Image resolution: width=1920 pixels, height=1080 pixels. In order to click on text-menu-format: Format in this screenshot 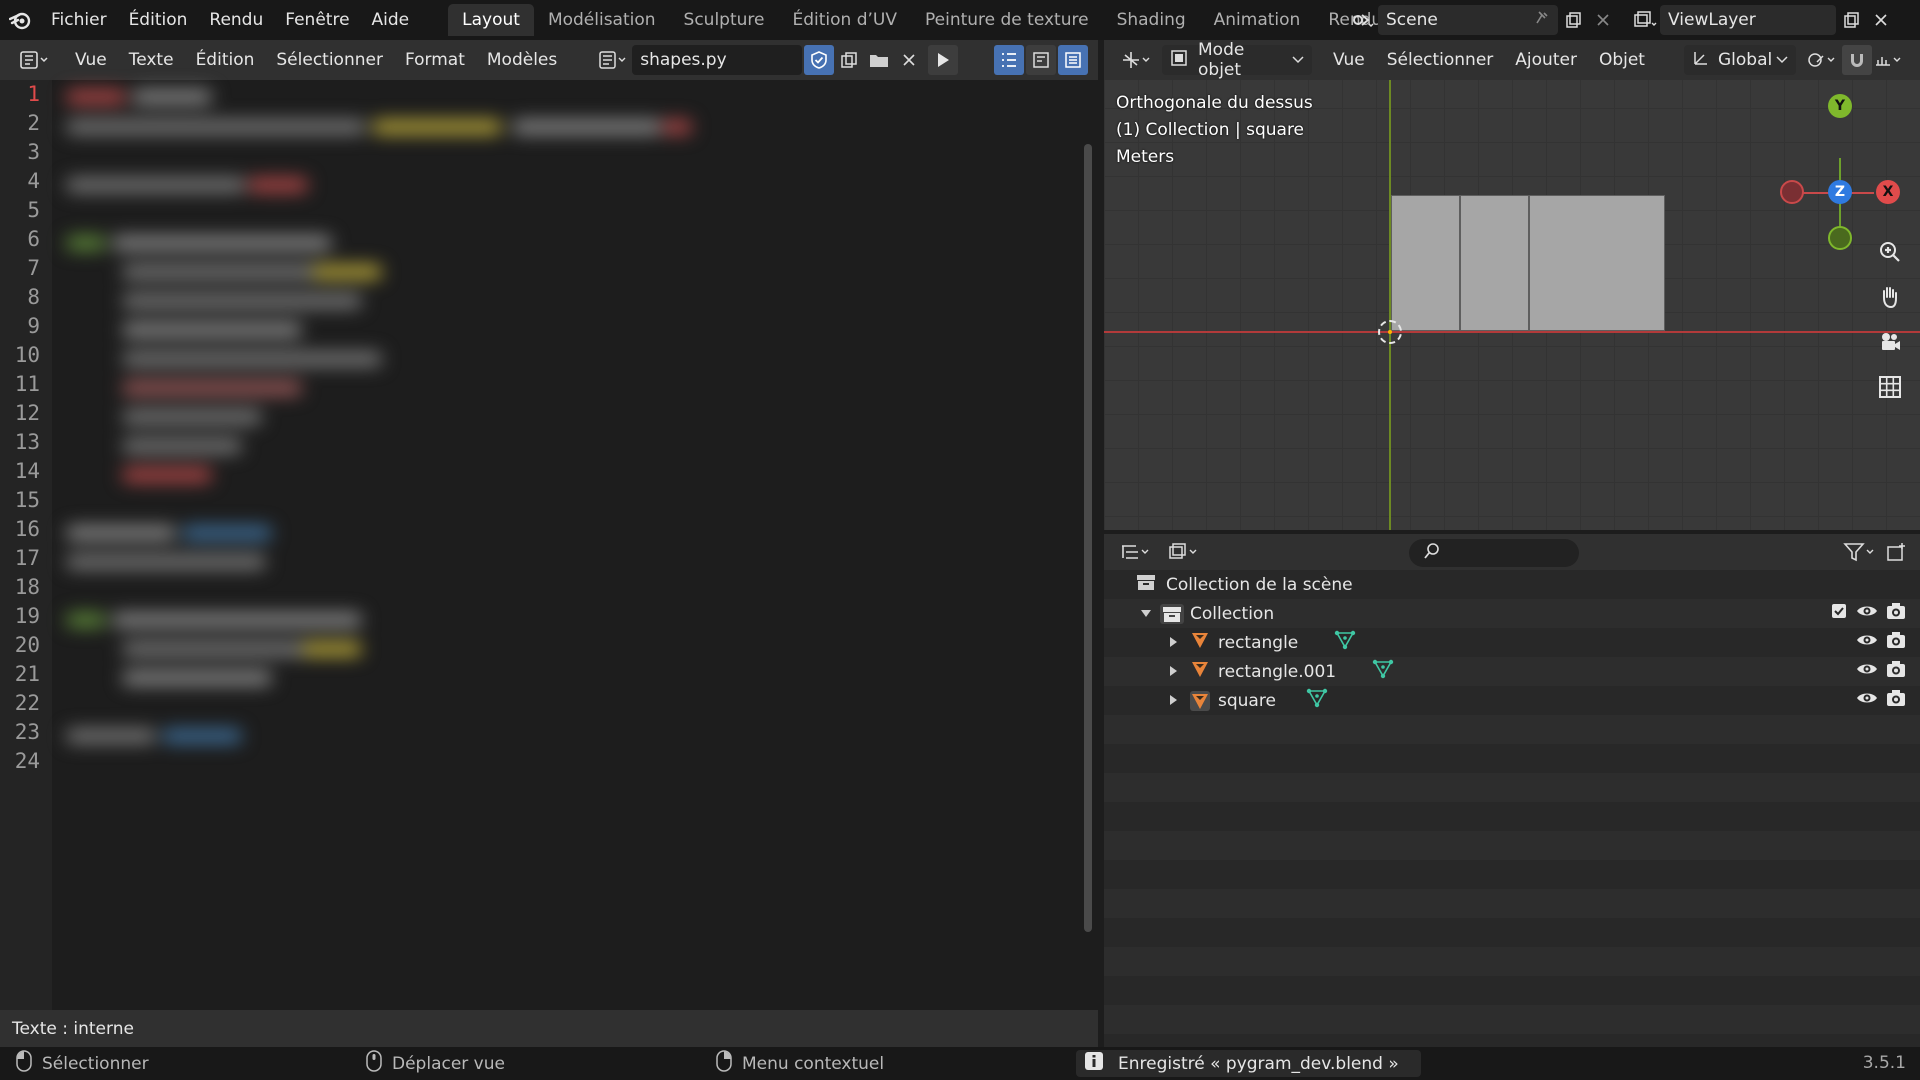, I will do `click(435, 60)`.